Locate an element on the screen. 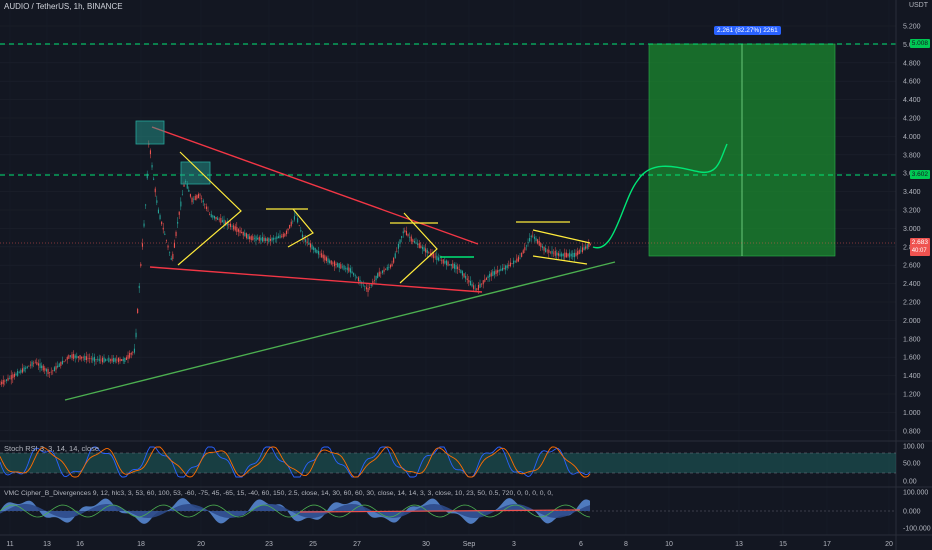  price-tick-label: 1.000 is located at coordinates (912, 413).